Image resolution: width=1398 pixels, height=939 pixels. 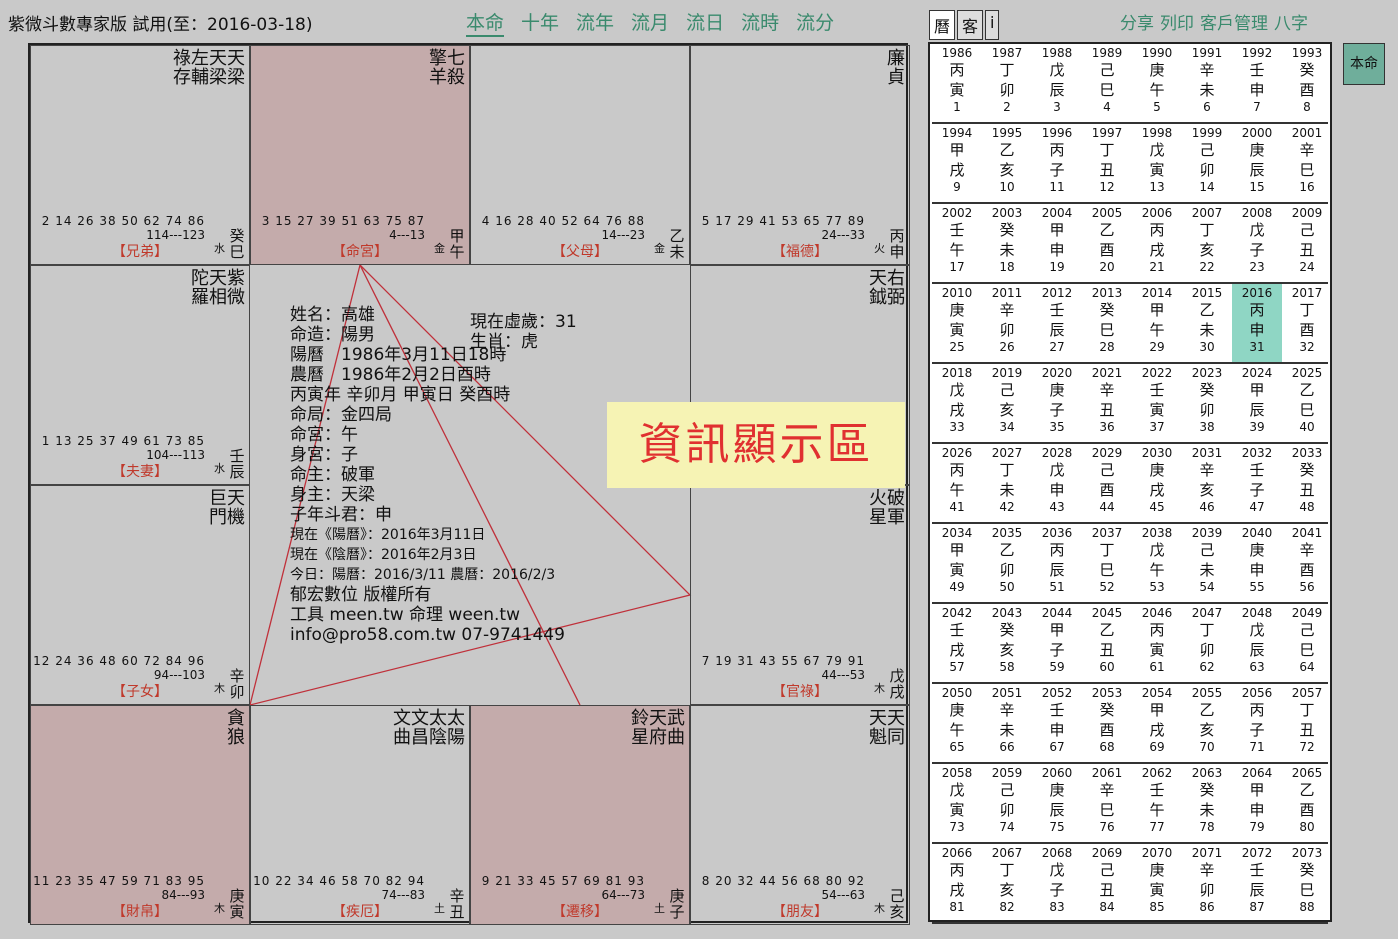 I want to click on client-manage-link: 客戶管理, so click(x=1234, y=21).